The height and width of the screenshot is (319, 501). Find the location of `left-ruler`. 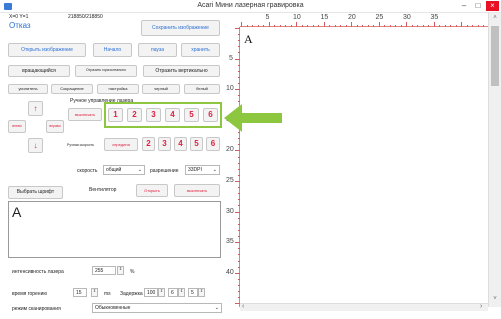

left-ruler is located at coordinates (234, 167).